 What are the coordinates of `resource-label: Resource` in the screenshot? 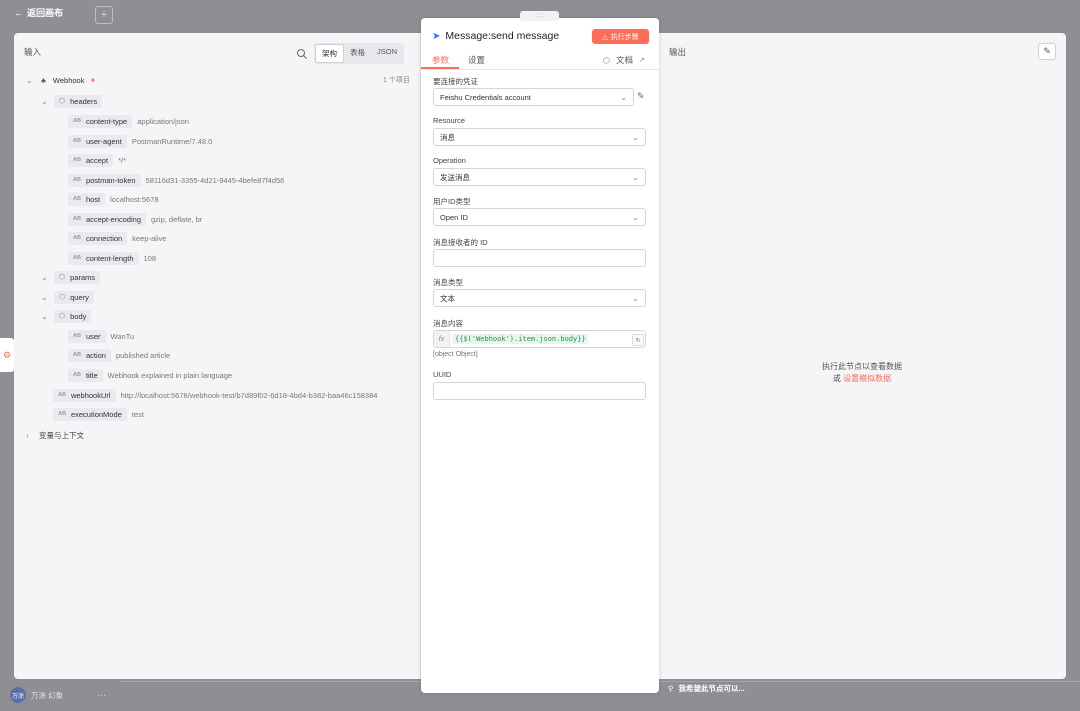 It's located at (449, 120).